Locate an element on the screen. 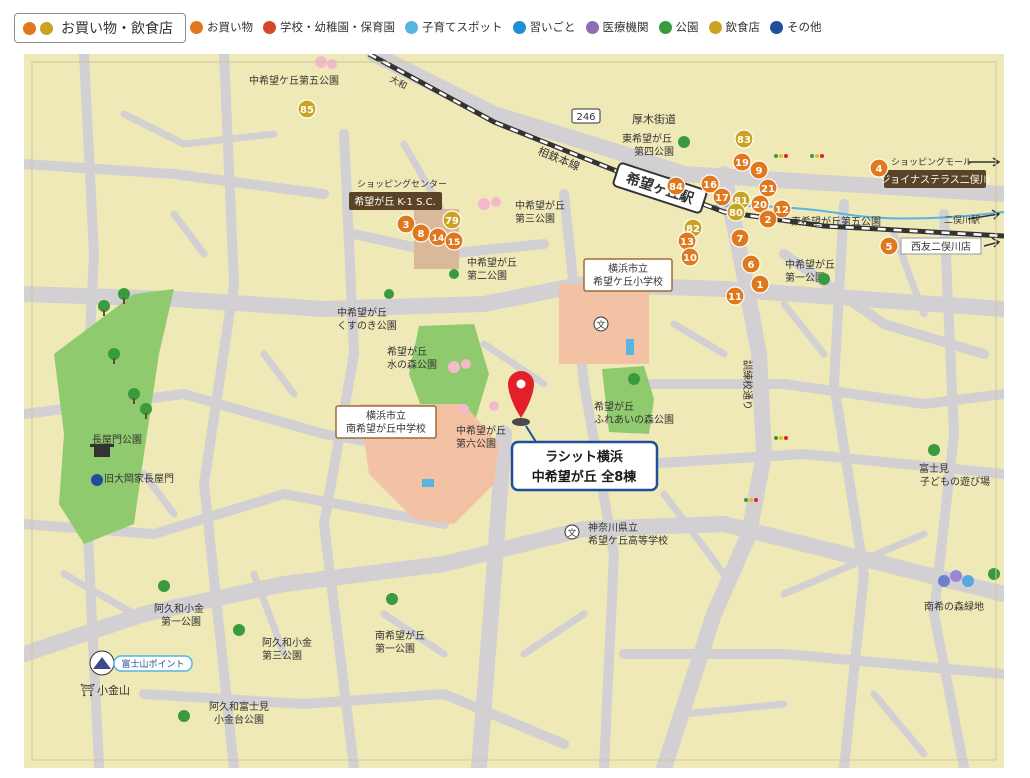 The height and width of the screenshot is (778, 1030). park-label-fujimi-1: 富士見 is located at coordinates (934, 468).